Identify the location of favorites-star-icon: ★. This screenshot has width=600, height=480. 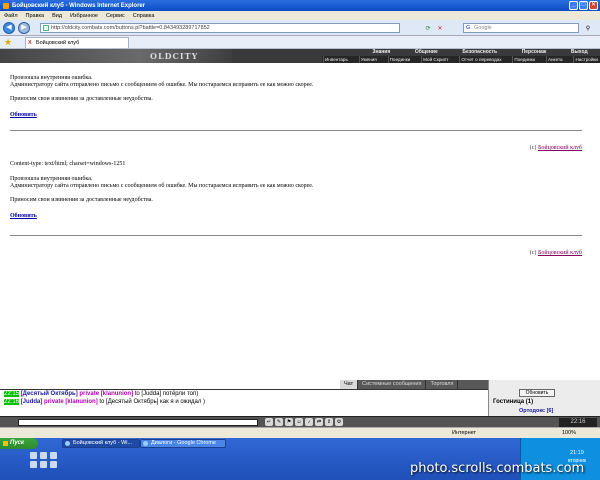
(9, 42).